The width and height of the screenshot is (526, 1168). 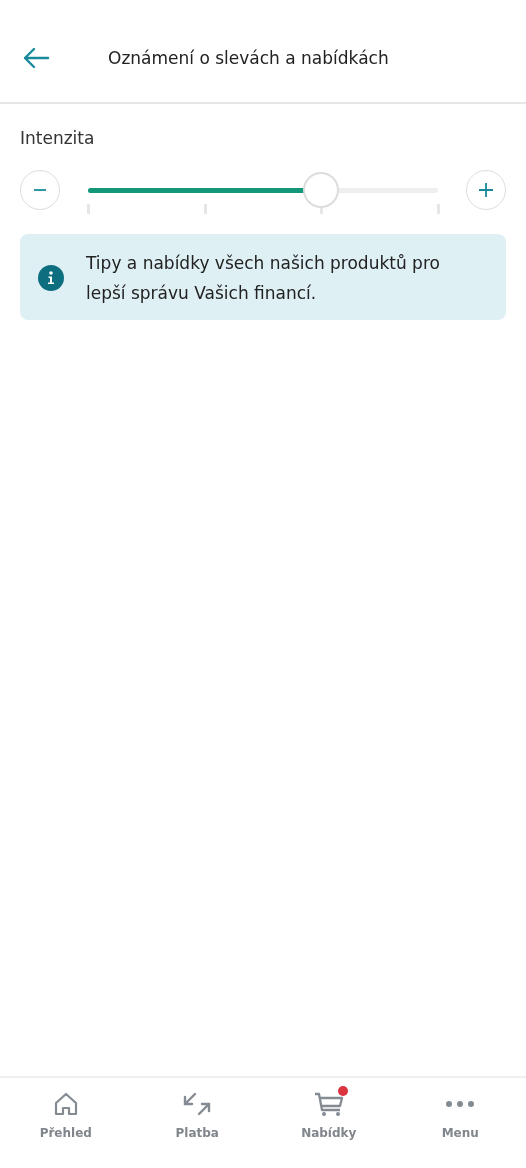 What do you see at coordinates (197, 1104) in the screenshot?
I see `diagonal-arrows-icon` at bounding box center [197, 1104].